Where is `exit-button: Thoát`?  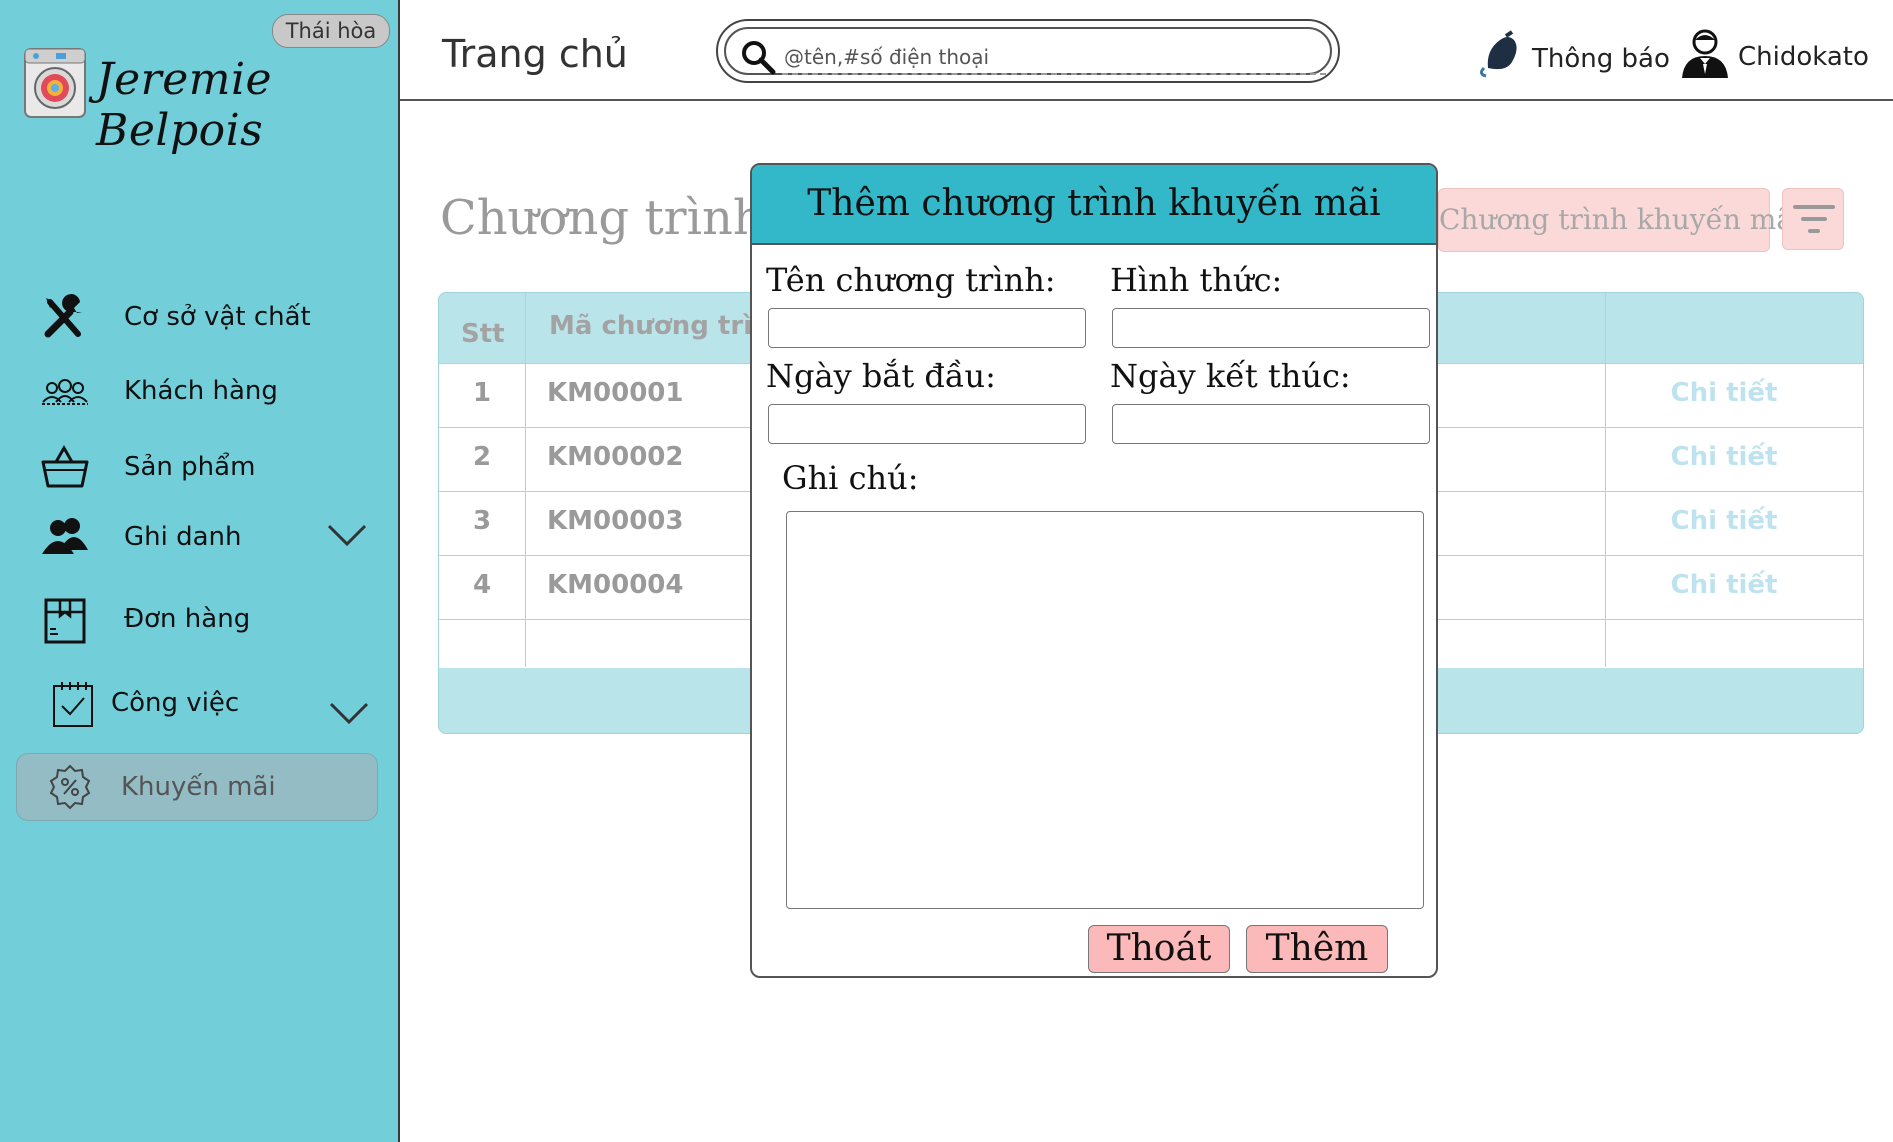 exit-button: Thoát is located at coordinates (1159, 949).